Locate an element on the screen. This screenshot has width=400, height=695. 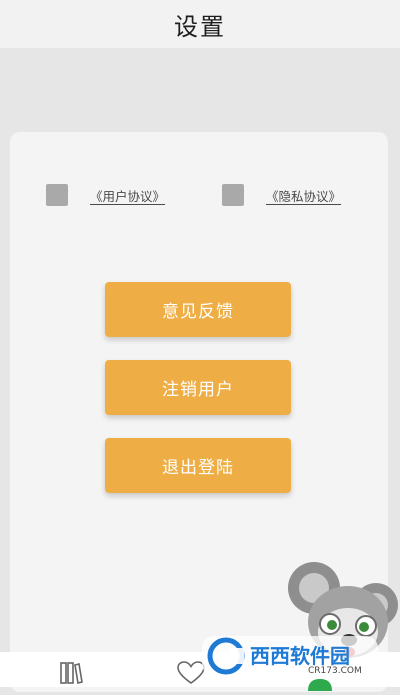
logout-button: 退出登陆 is located at coordinates (198, 465).